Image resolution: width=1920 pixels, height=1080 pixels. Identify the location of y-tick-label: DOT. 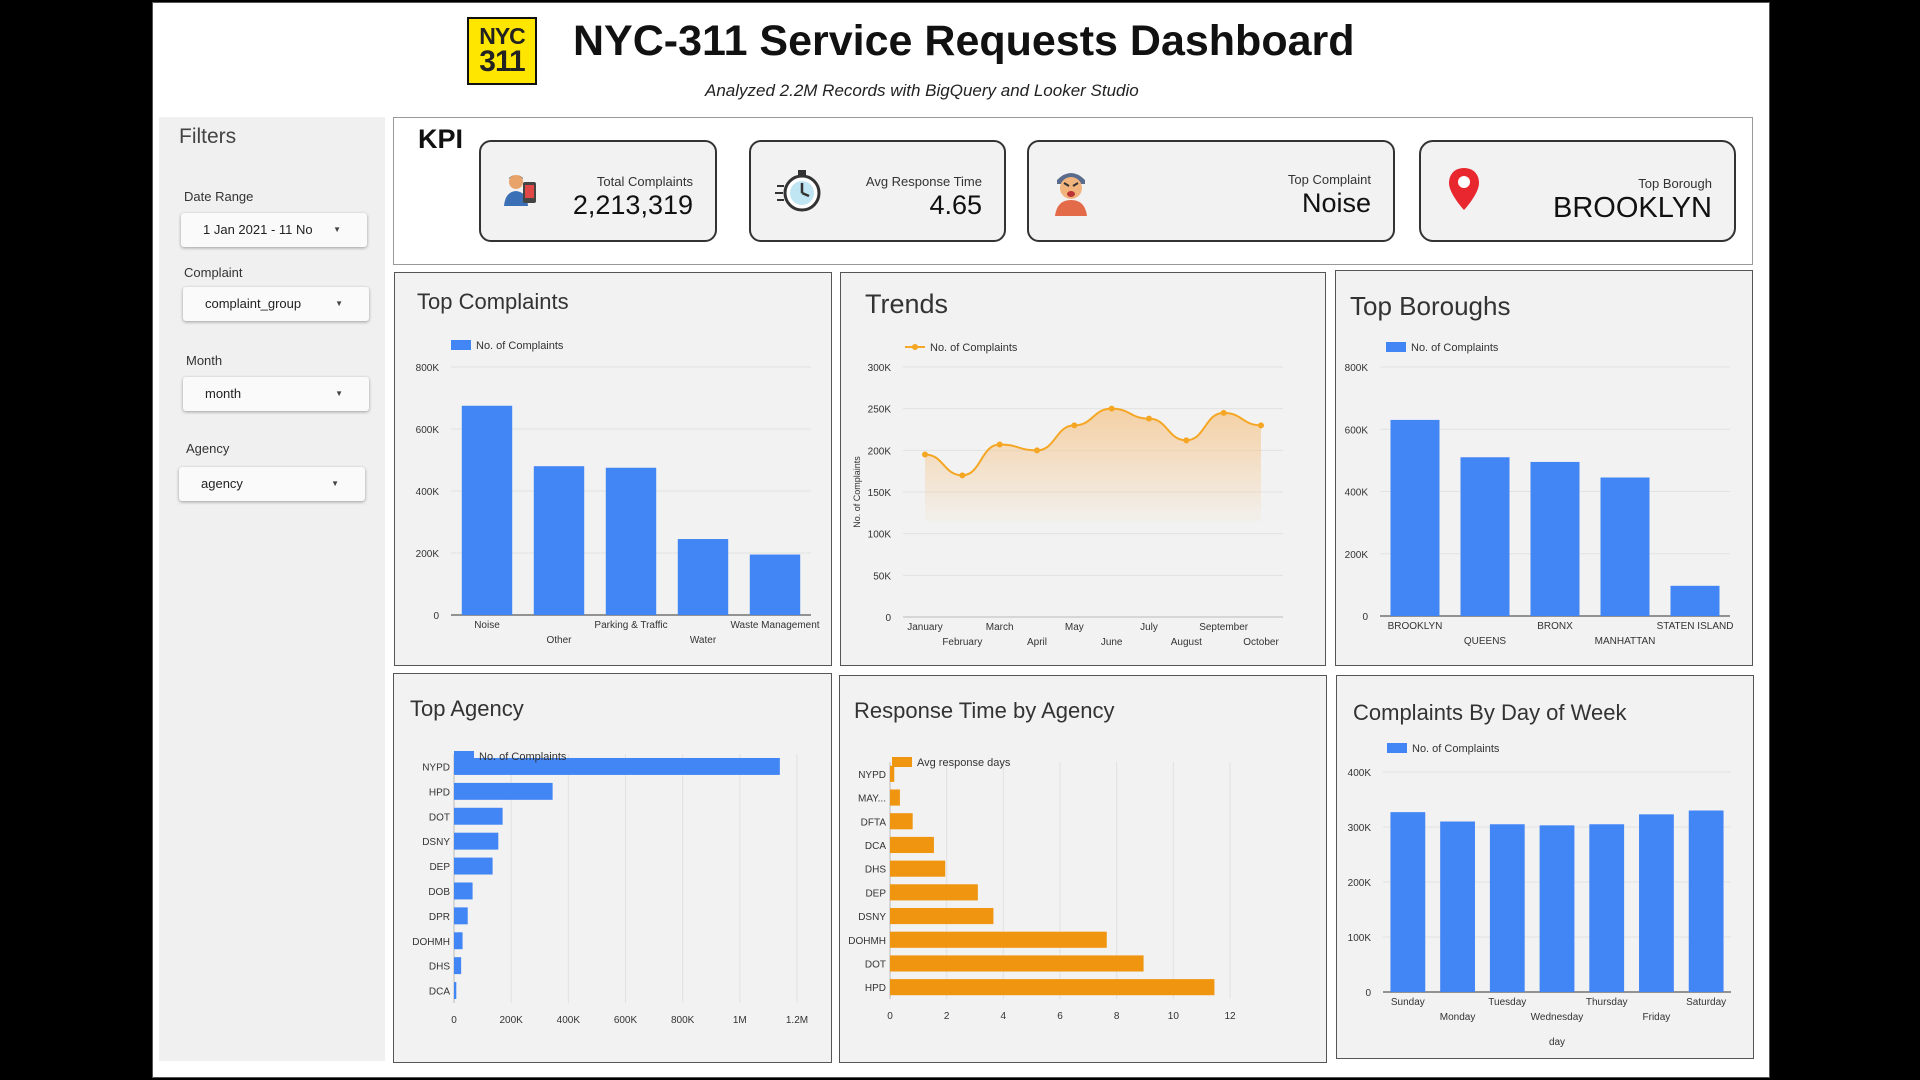
(875, 964).